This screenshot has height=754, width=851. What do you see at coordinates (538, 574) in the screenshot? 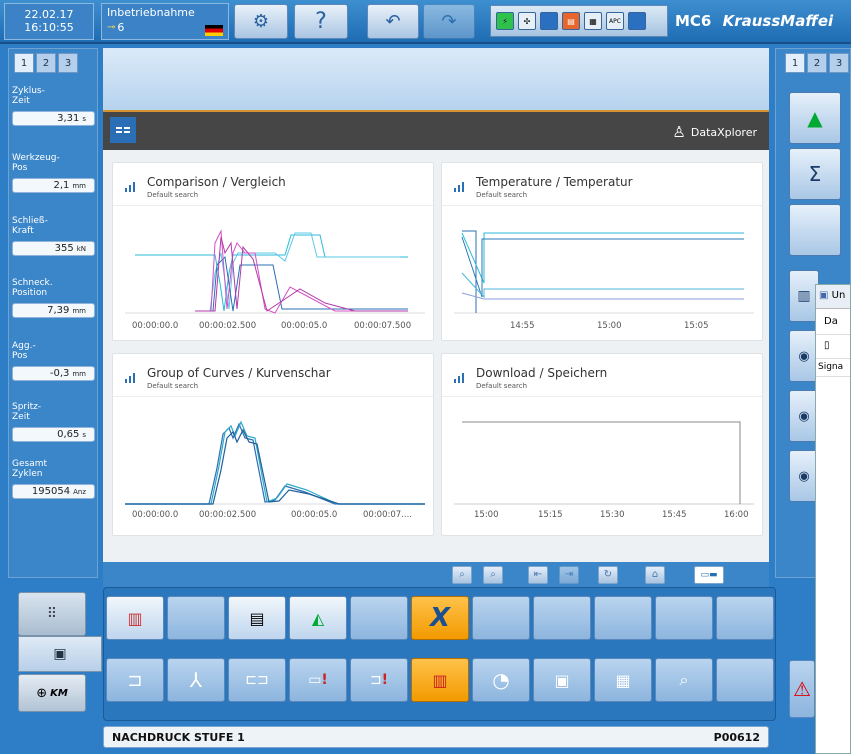
I see `scroll-left-button: ⇤` at bounding box center [538, 574].